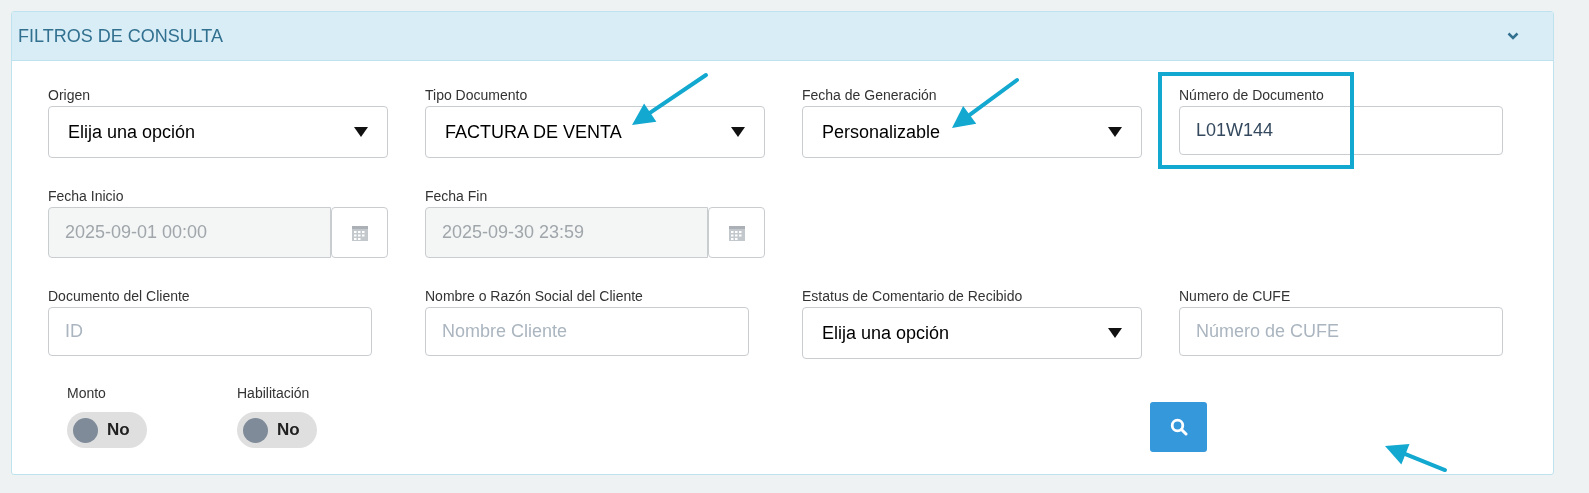 This screenshot has width=1589, height=493. Describe the element at coordinates (477, 95) in the screenshot. I see `field-label: Tipo Documento` at that location.